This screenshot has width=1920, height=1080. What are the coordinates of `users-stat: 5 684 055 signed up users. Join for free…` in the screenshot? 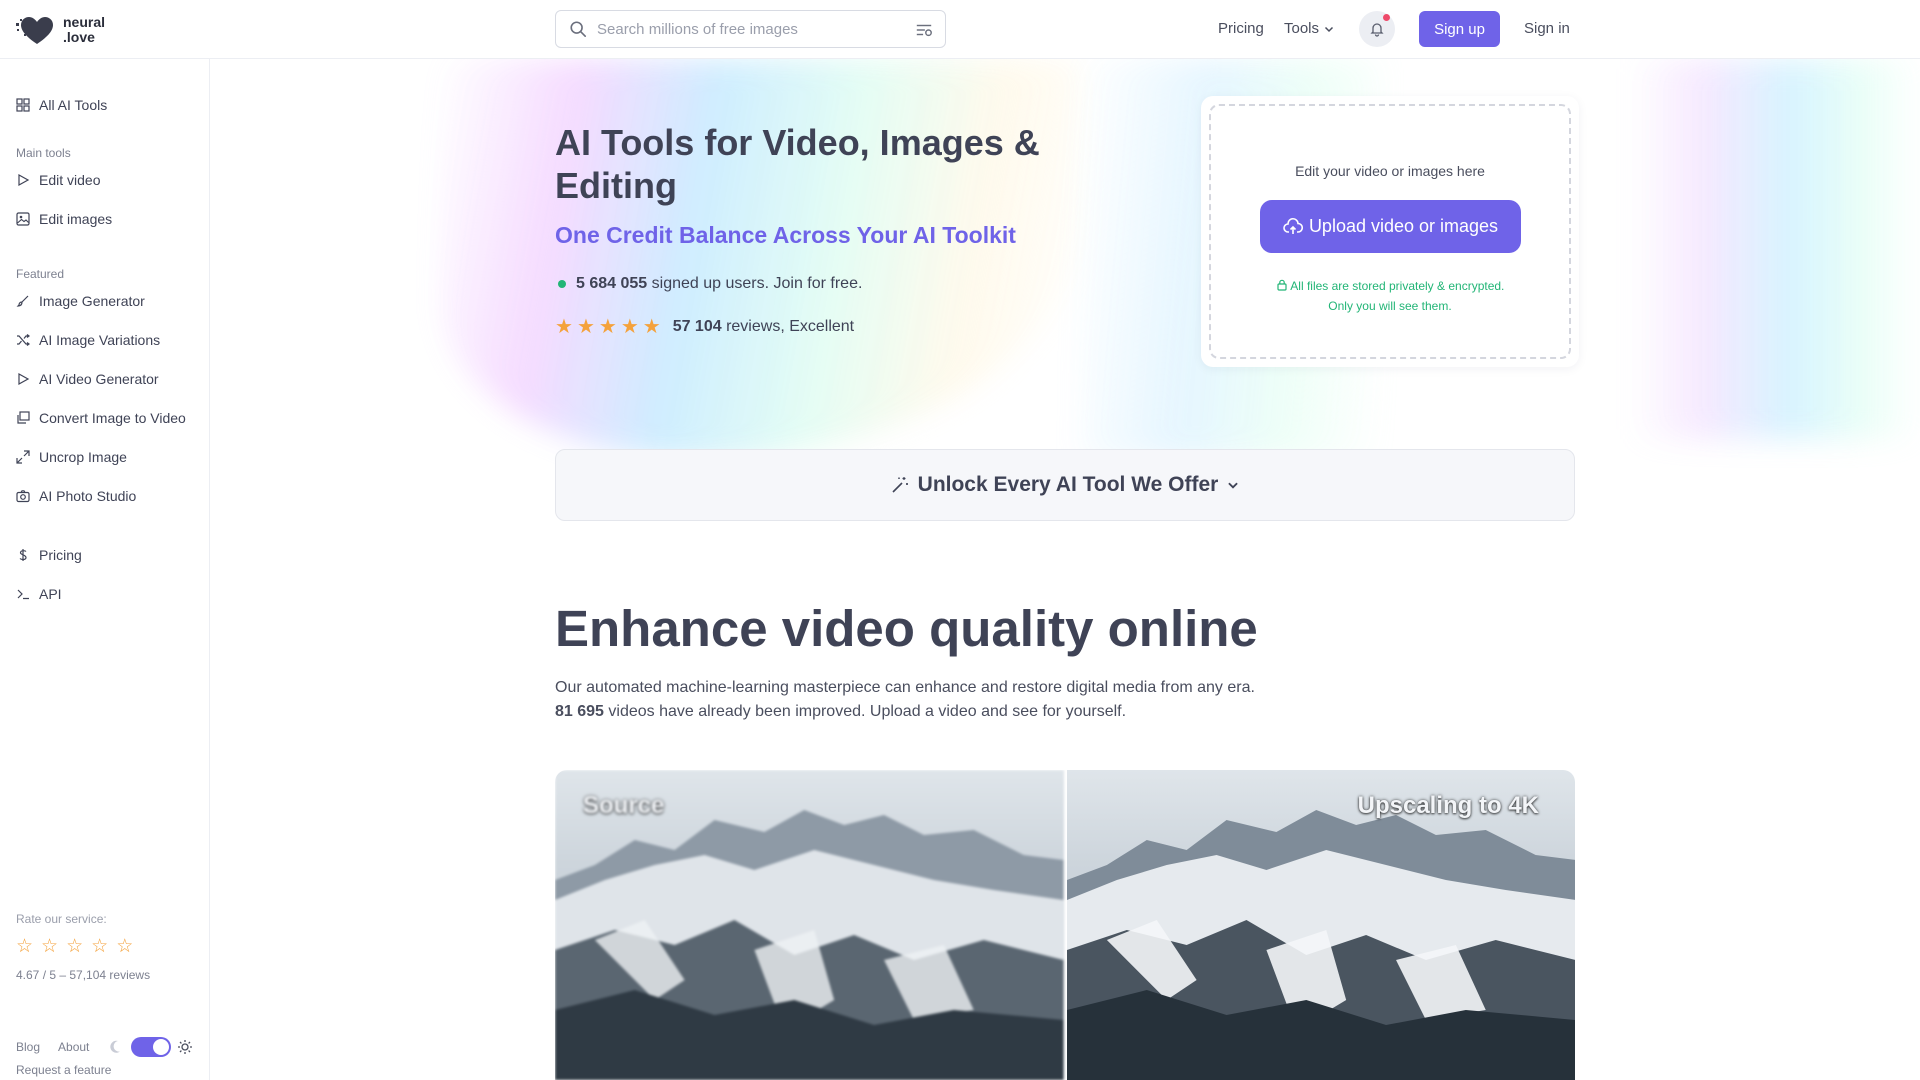 It's located at (710, 284).